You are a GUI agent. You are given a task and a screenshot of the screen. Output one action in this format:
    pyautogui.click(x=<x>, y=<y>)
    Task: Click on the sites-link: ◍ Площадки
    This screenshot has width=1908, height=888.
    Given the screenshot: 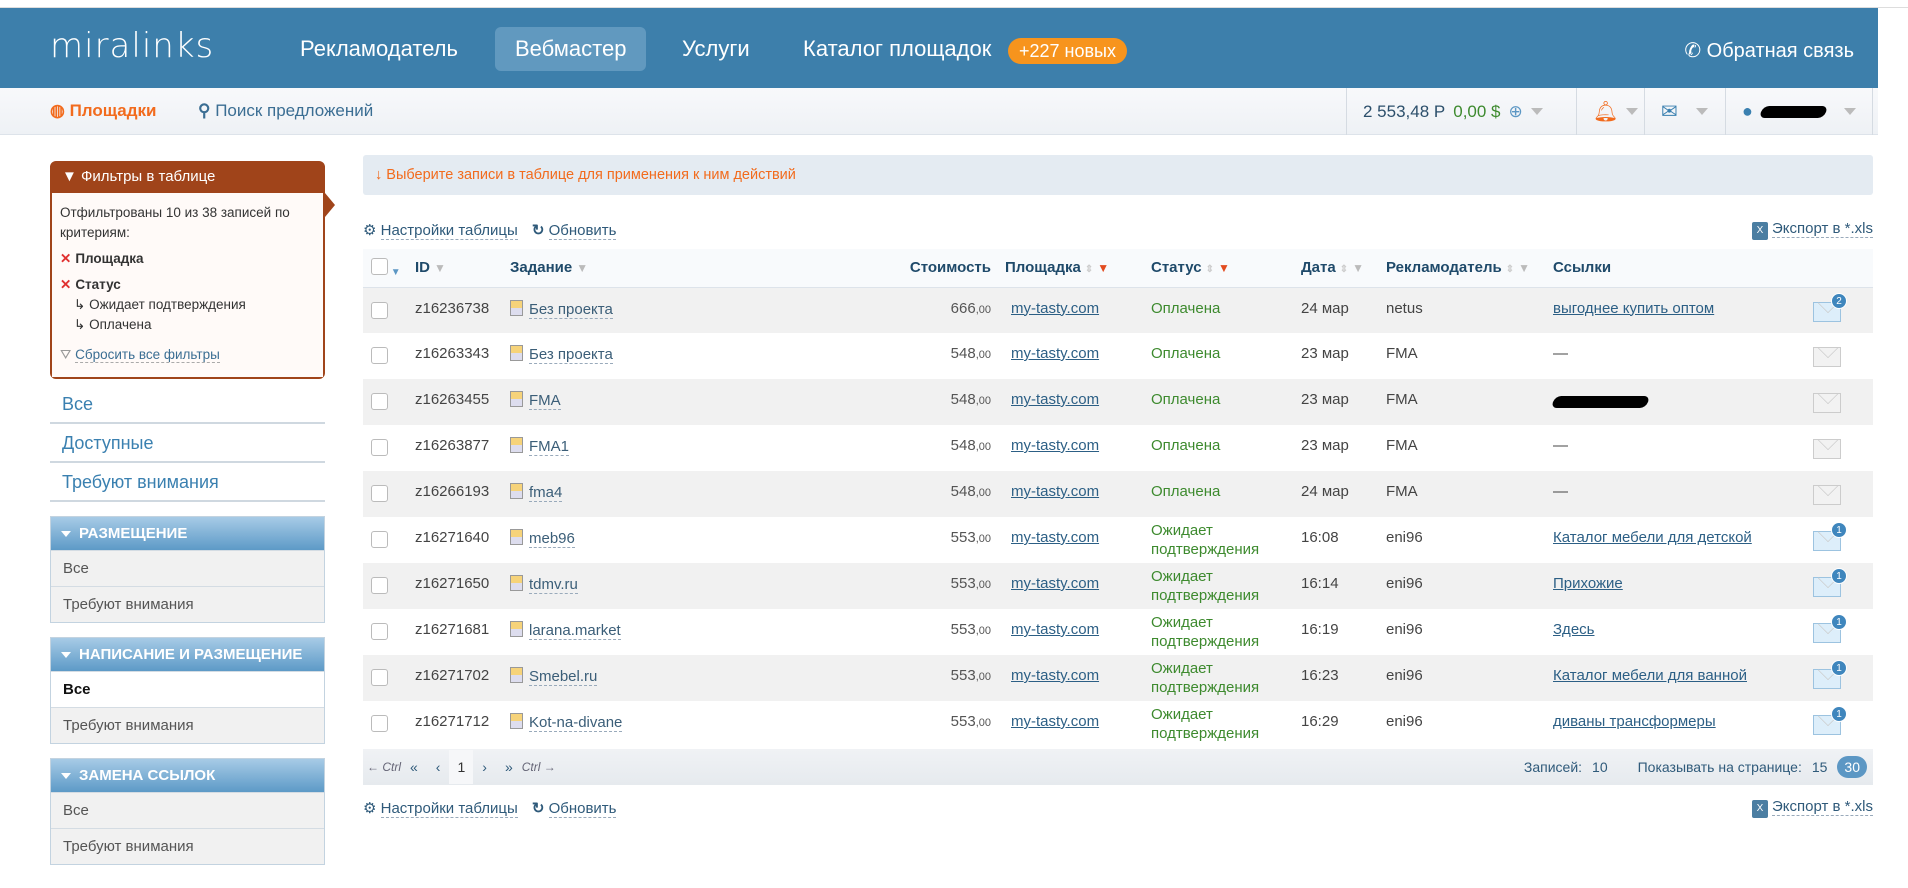 What is the action you would take?
    pyautogui.click(x=103, y=111)
    